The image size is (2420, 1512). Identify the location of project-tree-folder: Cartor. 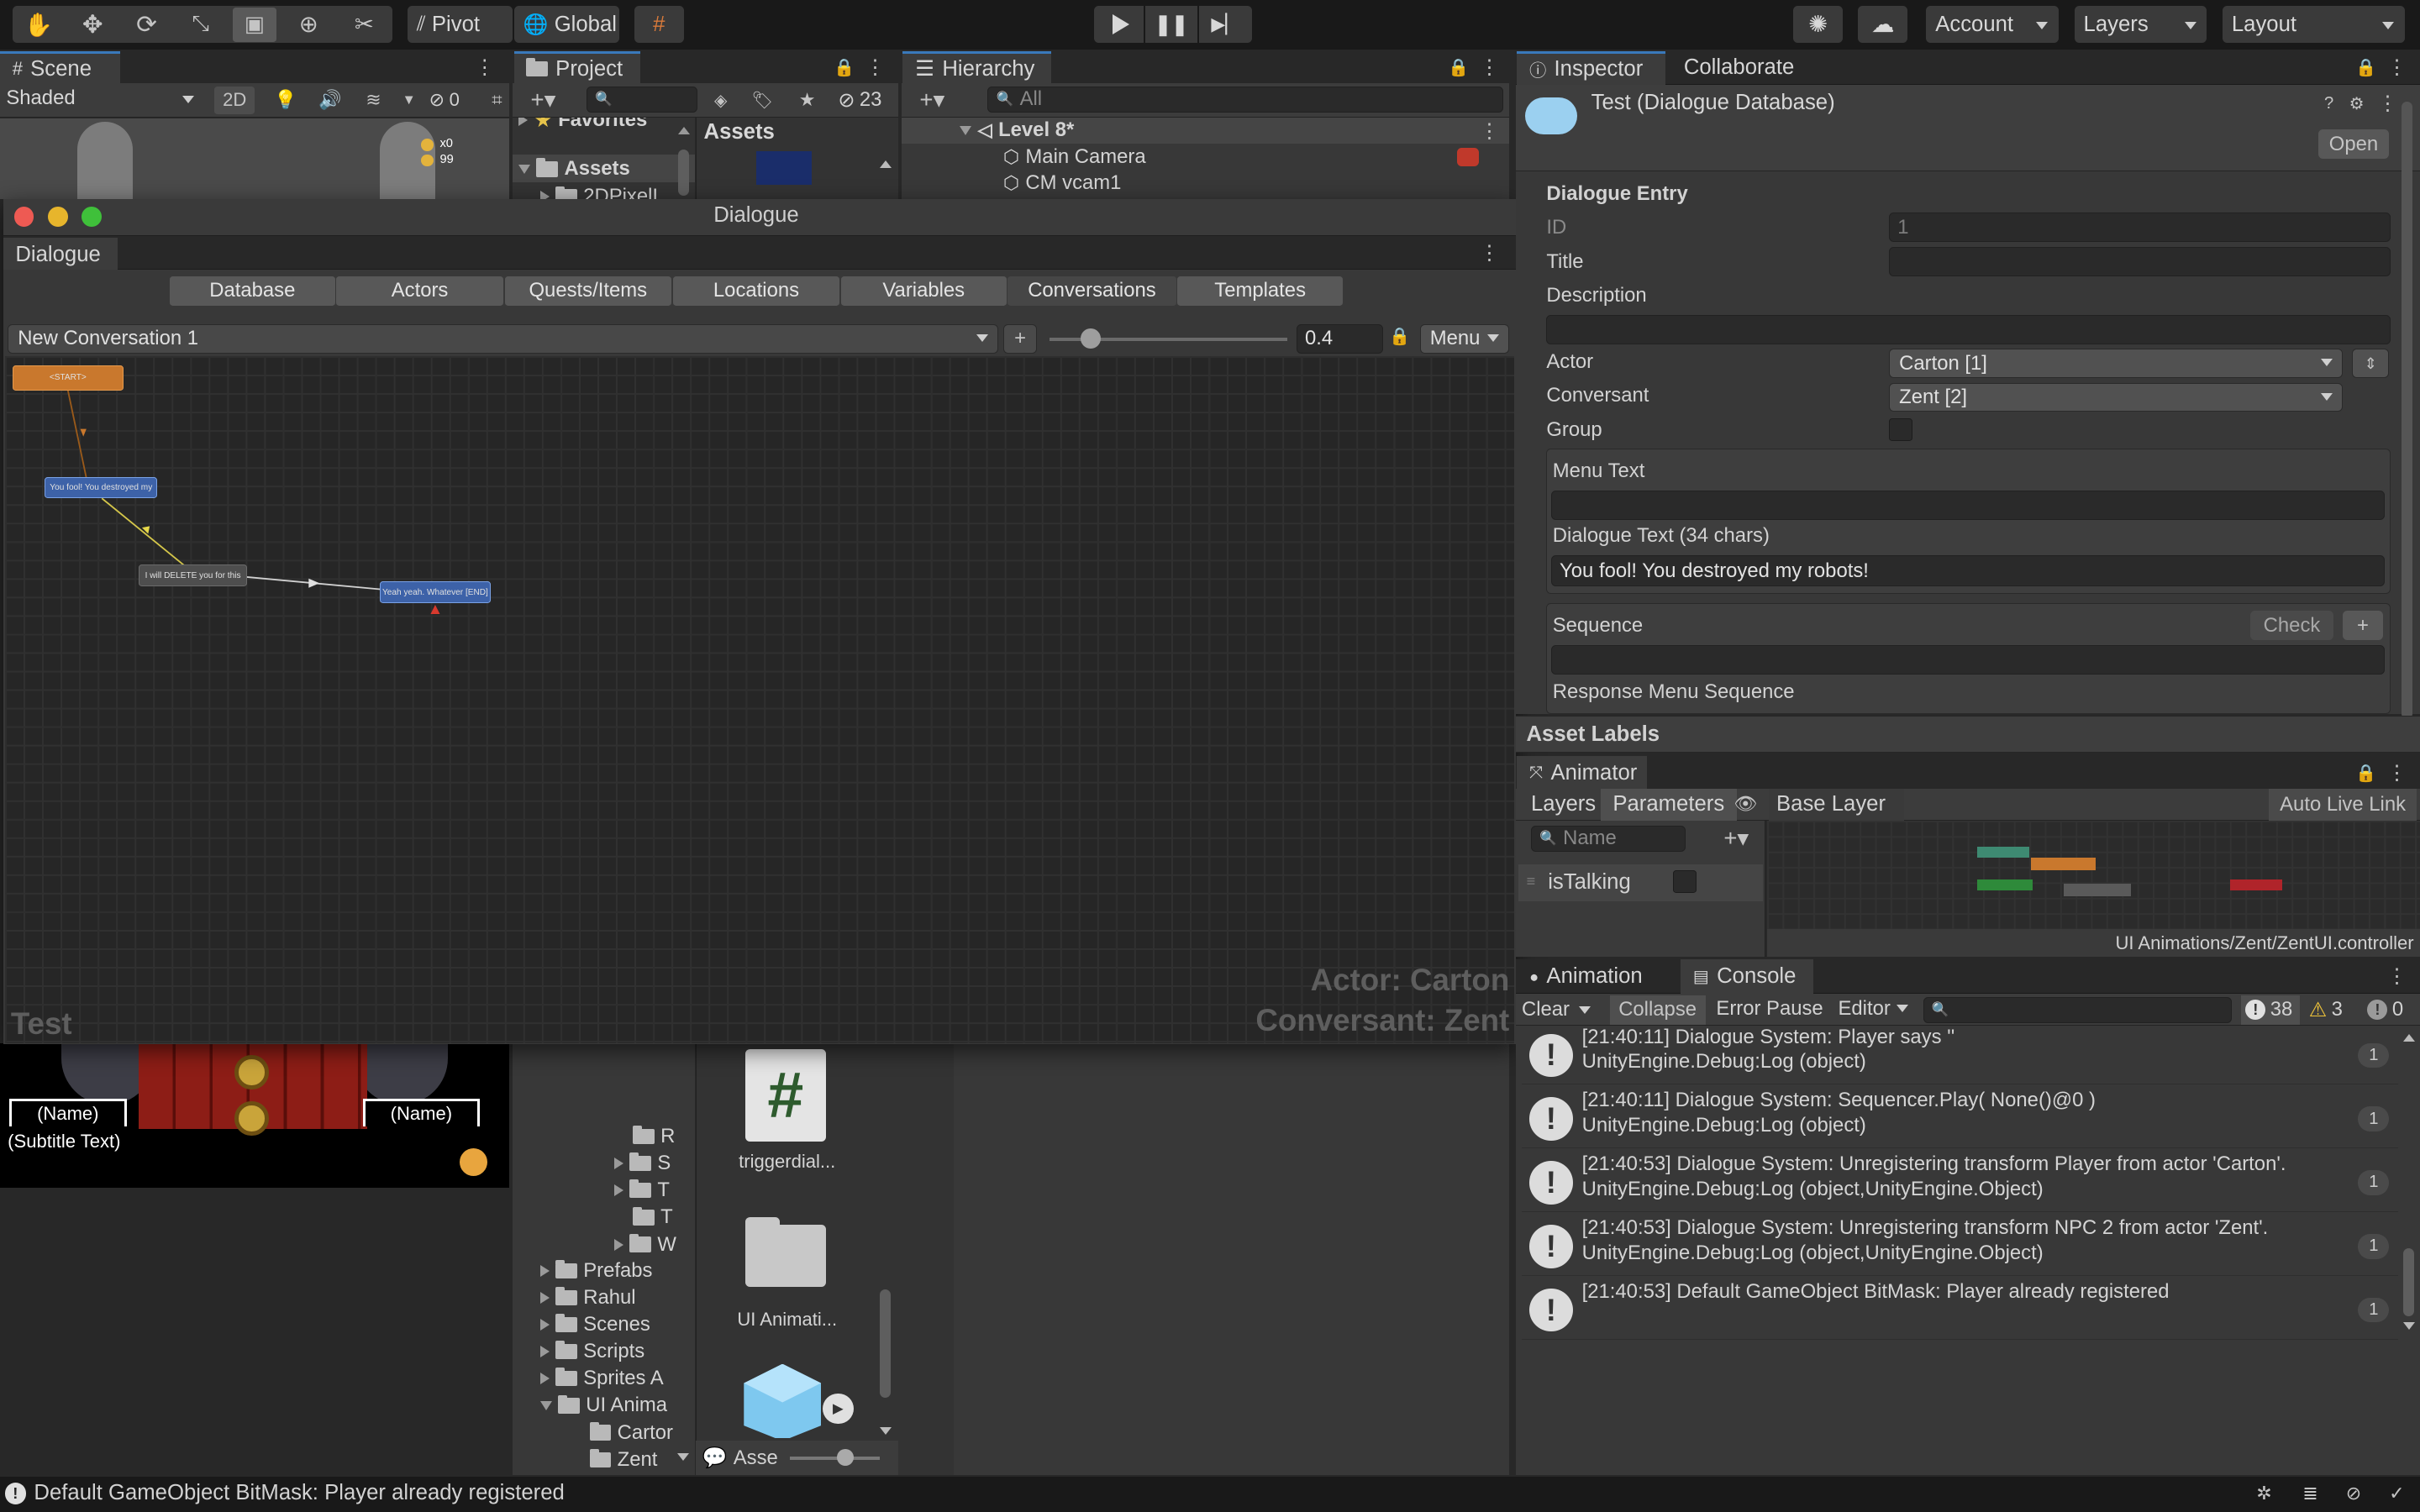
(631, 1433).